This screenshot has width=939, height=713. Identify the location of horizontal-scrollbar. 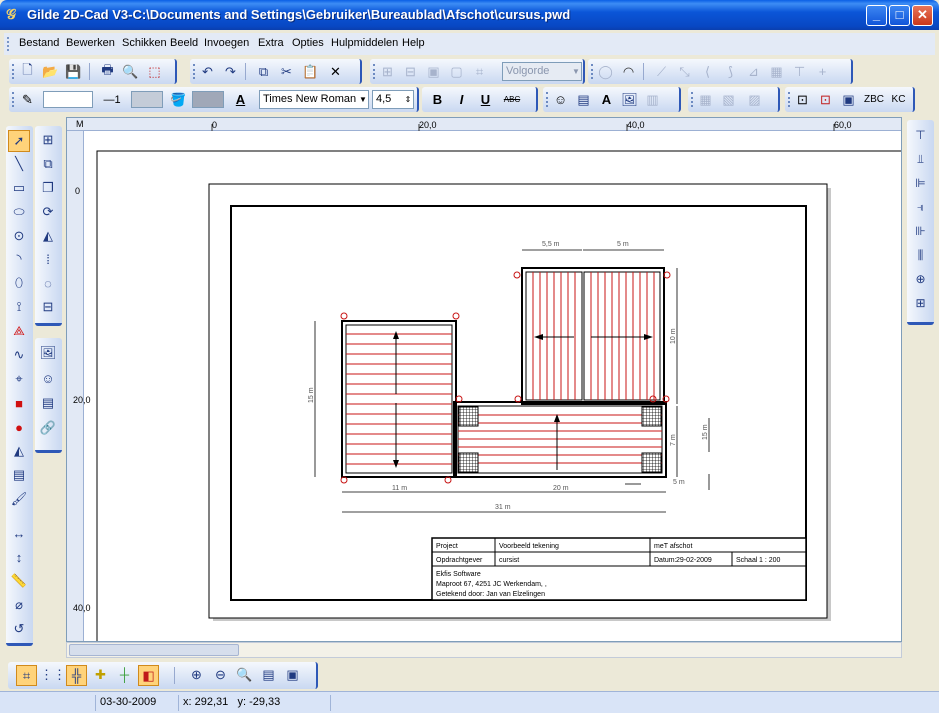
(484, 650).